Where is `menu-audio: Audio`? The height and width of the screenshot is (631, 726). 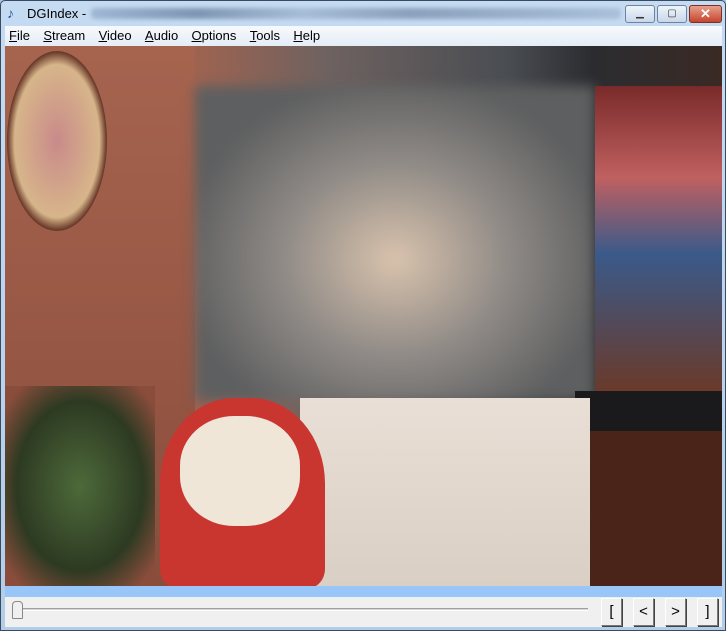 menu-audio: Audio is located at coordinates (161, 34).